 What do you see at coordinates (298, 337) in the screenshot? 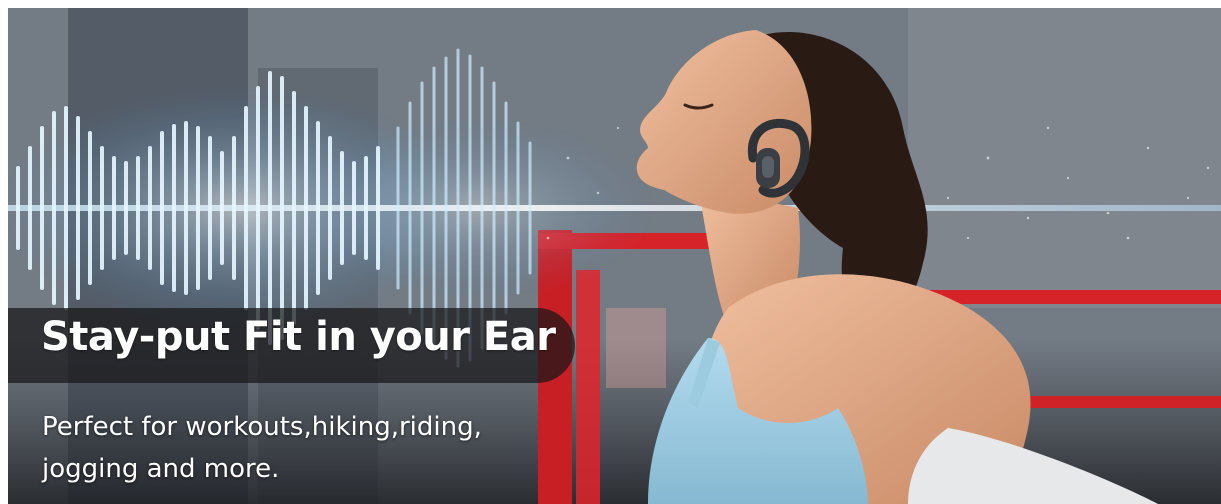
I see `banner-headline: Stay-put Fit in your Ear` at bounding box center [298, 337].